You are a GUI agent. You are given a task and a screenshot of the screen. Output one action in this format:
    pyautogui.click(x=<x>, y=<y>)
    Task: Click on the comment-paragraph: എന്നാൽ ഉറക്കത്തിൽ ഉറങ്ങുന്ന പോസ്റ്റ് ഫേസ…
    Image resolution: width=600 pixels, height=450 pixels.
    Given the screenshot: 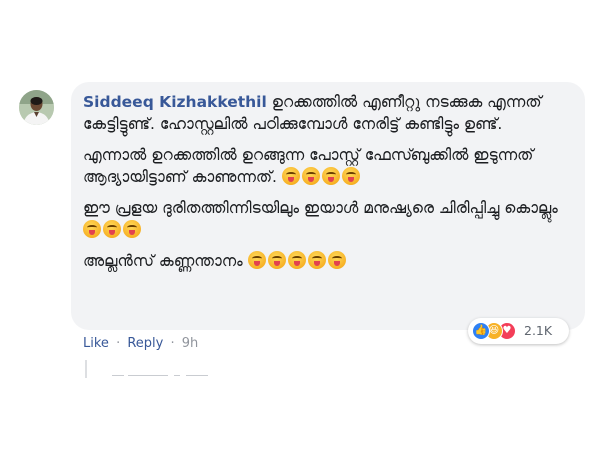 What is the action you would take?
    pyautogui.click(x=330, y=166)
    